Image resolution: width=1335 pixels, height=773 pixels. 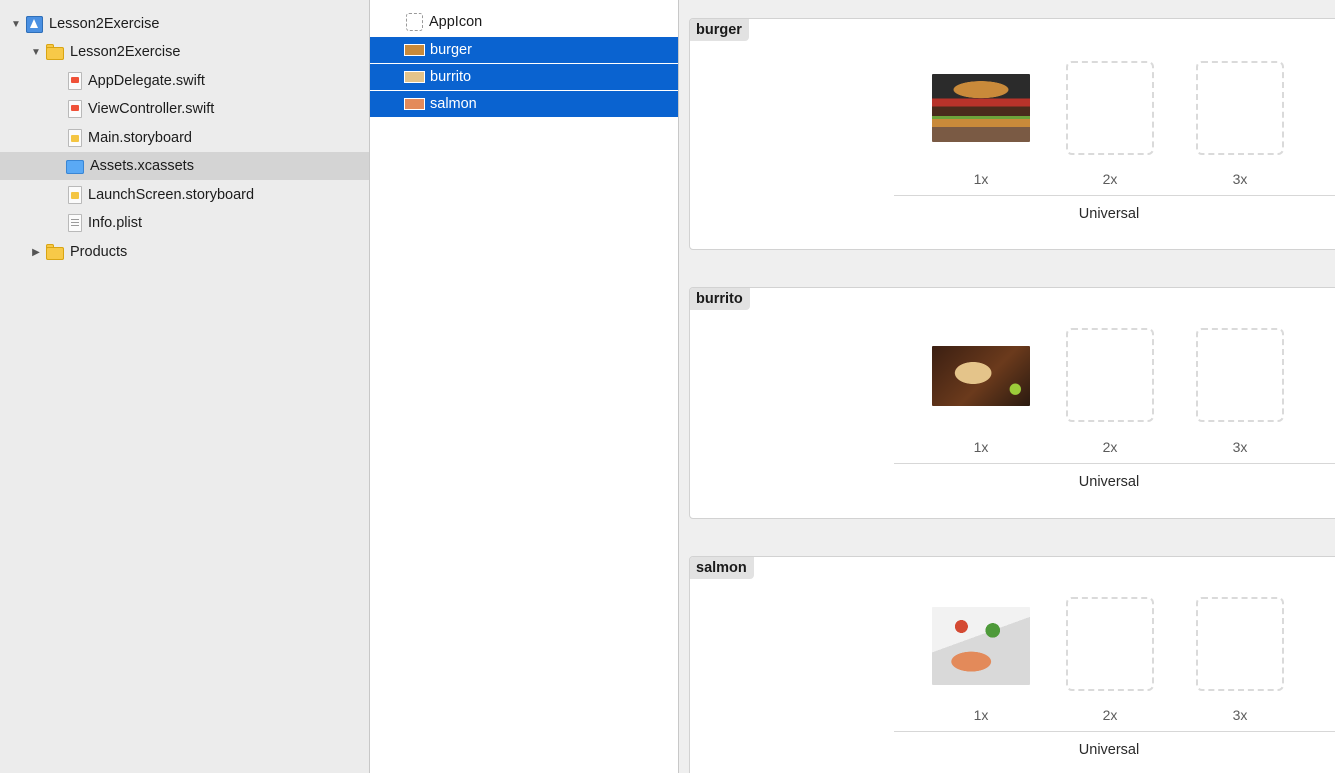 I want to click on asset-item-label: AppIcon, so click(x=456, y=22).